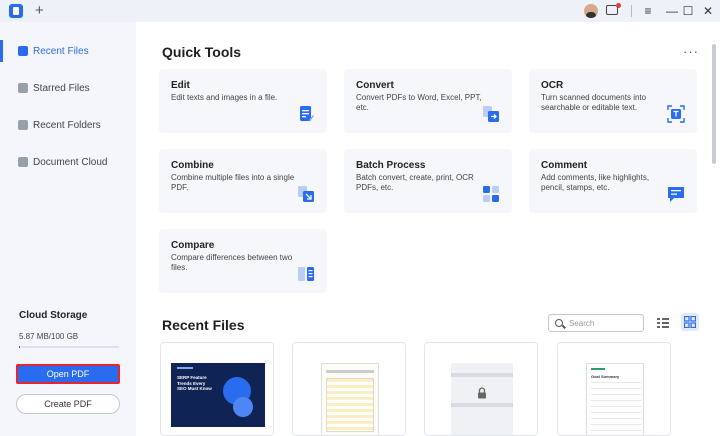  I want to click on cloud-storage-bar, so click(69, 347).